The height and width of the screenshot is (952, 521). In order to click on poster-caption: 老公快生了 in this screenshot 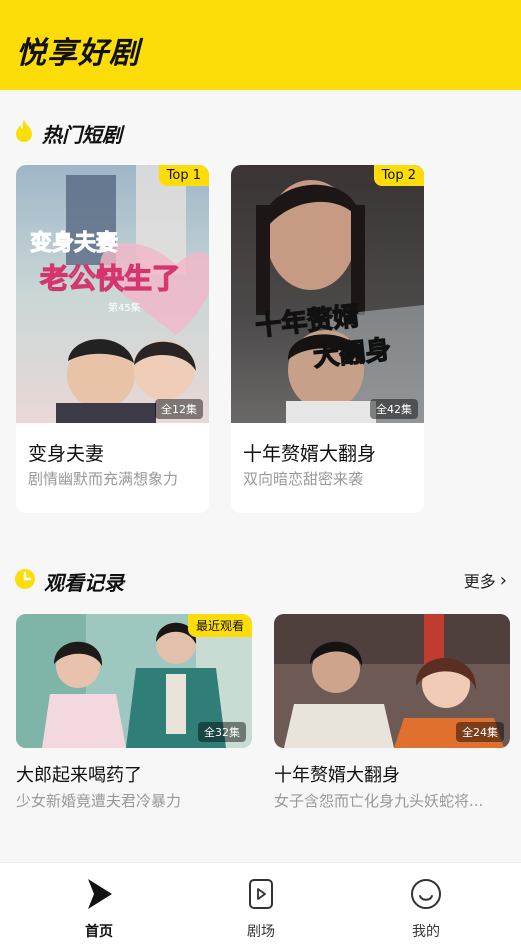, I will do `click(110, 278)`.